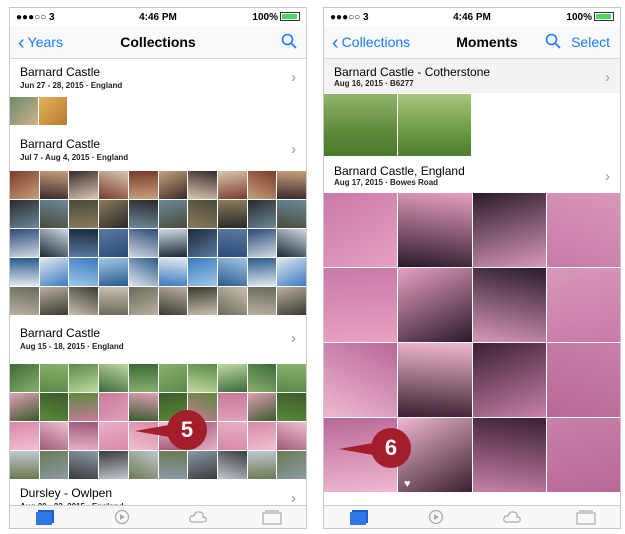  What do you see at coordinates (586, 517) in the screenshot?
I see `albums-tab-icon` at bounding box center [586, 517].